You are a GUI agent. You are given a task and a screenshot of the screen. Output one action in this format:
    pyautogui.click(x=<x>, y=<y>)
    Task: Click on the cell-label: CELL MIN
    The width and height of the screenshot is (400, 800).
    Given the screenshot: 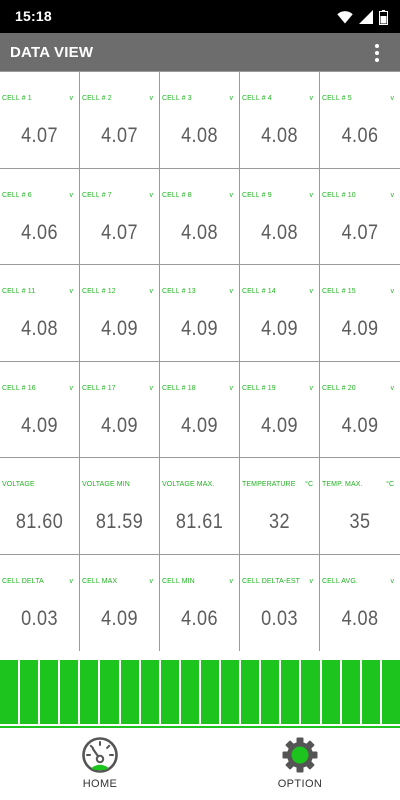 What is the action you would take?
    pyautogui.click(x=178, y=581)
    